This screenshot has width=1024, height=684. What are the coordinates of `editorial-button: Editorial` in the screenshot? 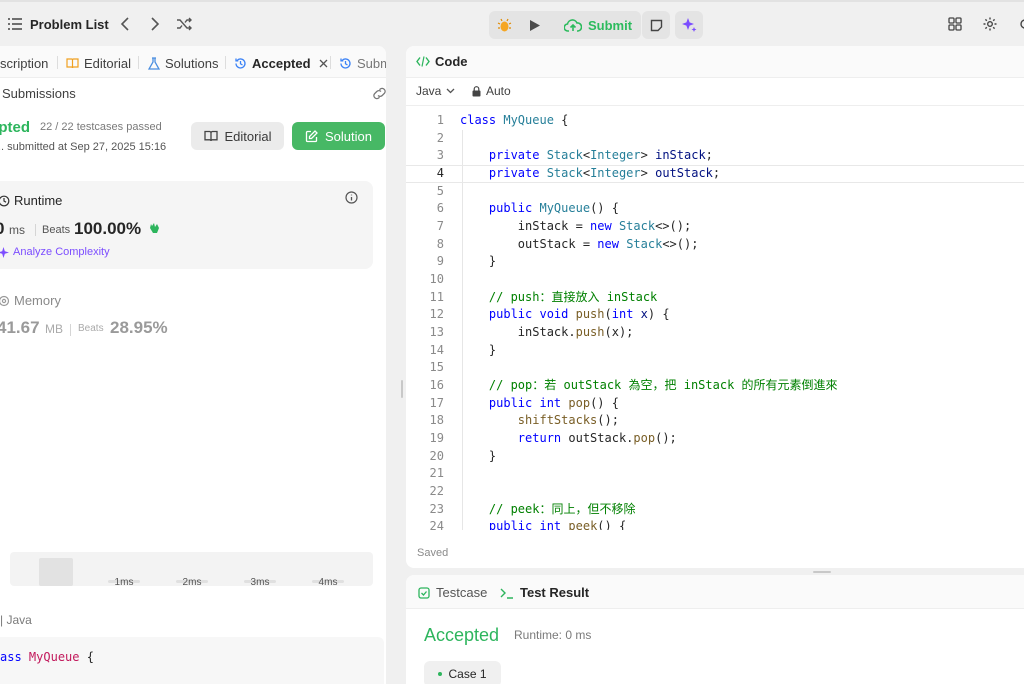 It's located at (237, 136).